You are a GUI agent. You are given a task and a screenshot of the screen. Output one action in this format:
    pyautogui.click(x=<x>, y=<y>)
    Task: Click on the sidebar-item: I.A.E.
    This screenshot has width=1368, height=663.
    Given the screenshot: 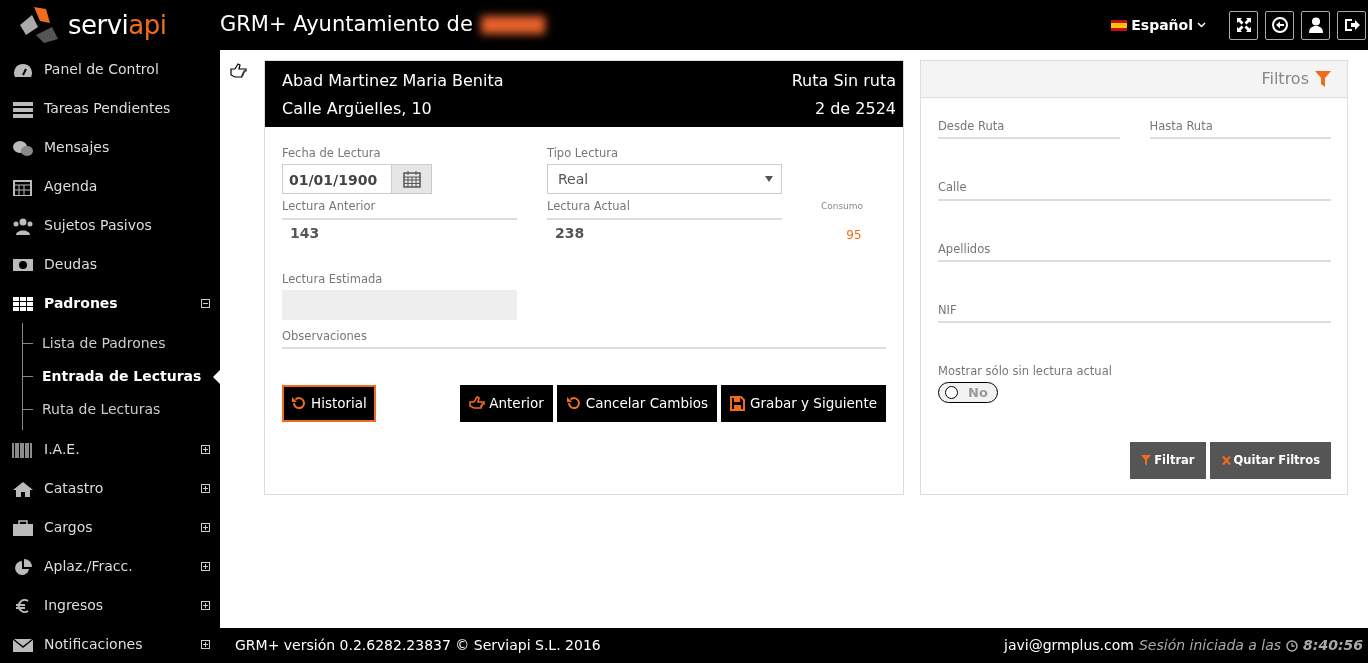 What is the action you would take?
    pyautogui.click(x=110, y=449)
    